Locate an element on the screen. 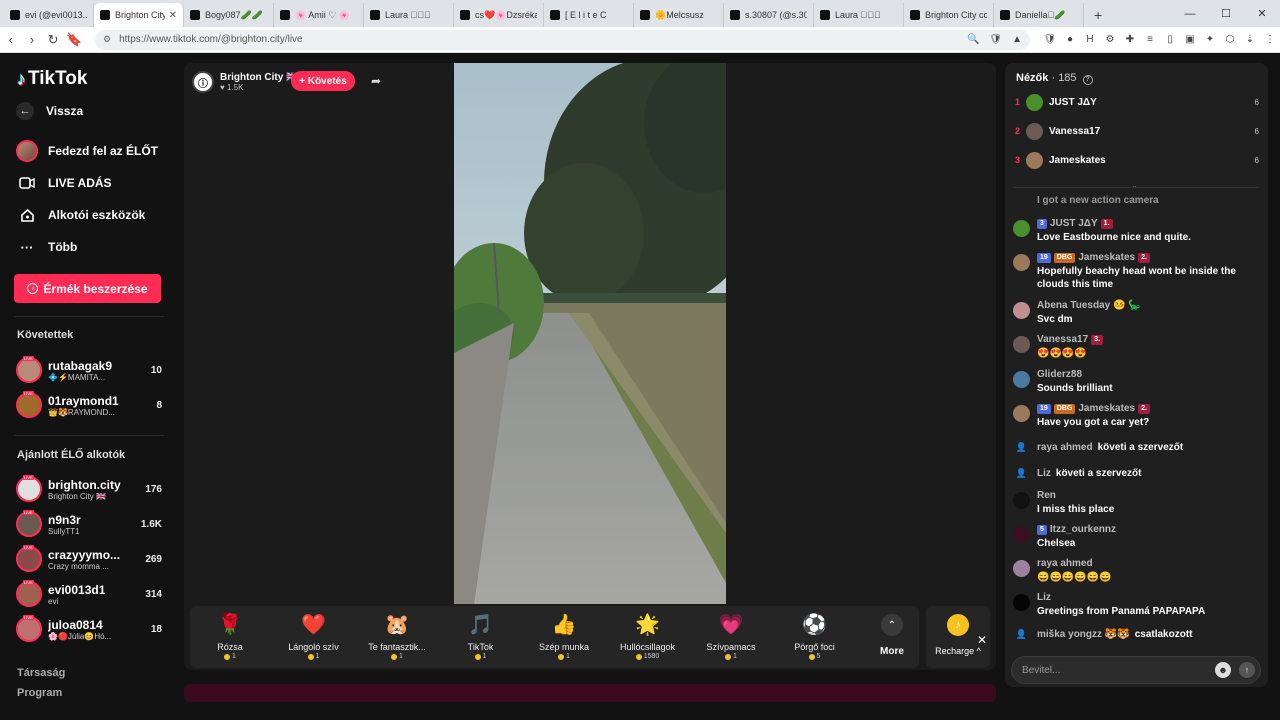  bookmark-icon: 🔖 is located at coordinates (74, 40).